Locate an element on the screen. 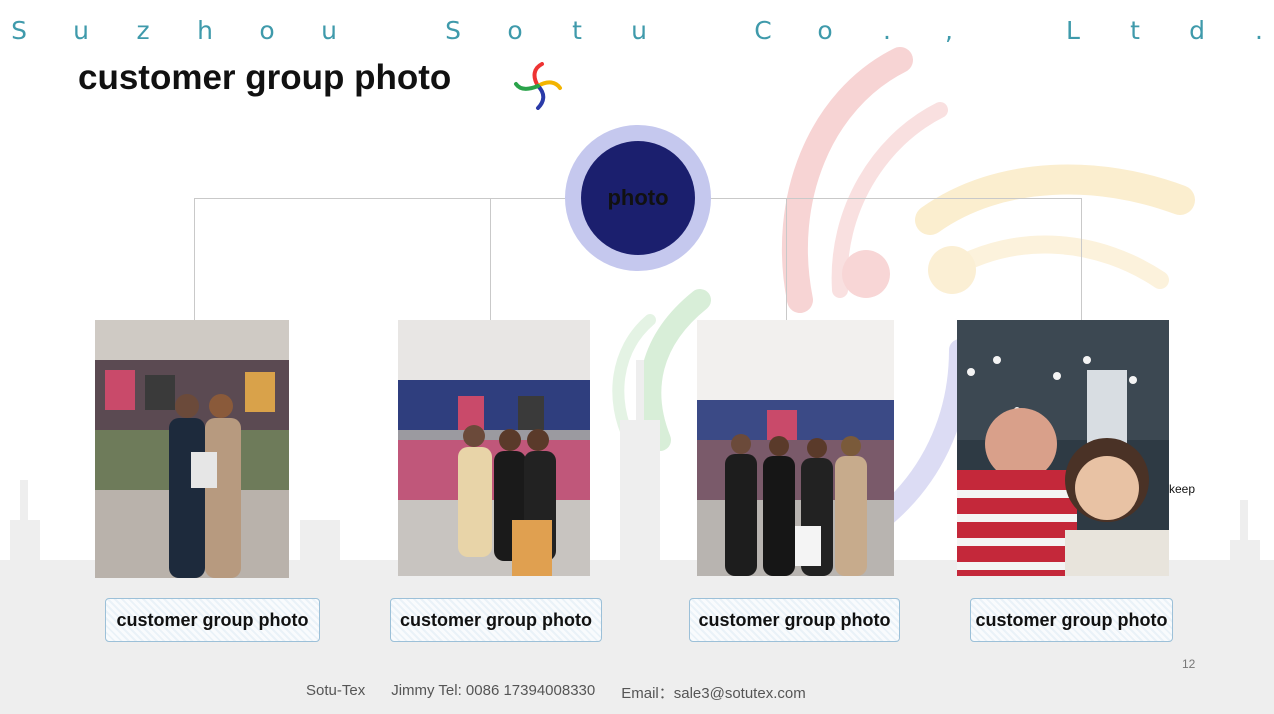  company-letter: , is located at coordinates (949, 30).